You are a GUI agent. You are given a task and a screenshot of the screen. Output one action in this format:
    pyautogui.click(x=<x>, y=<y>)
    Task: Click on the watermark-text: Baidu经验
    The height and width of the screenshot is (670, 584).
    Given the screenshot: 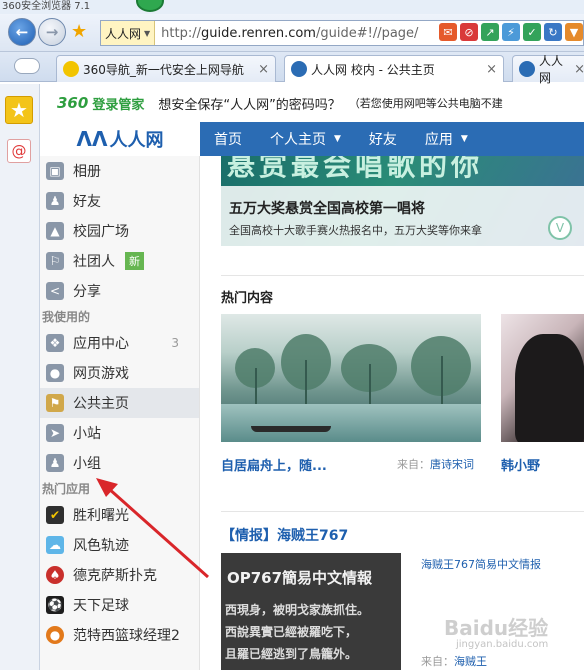 What is the action you would take?
    pyautogui.click(x=496, y=628)
    